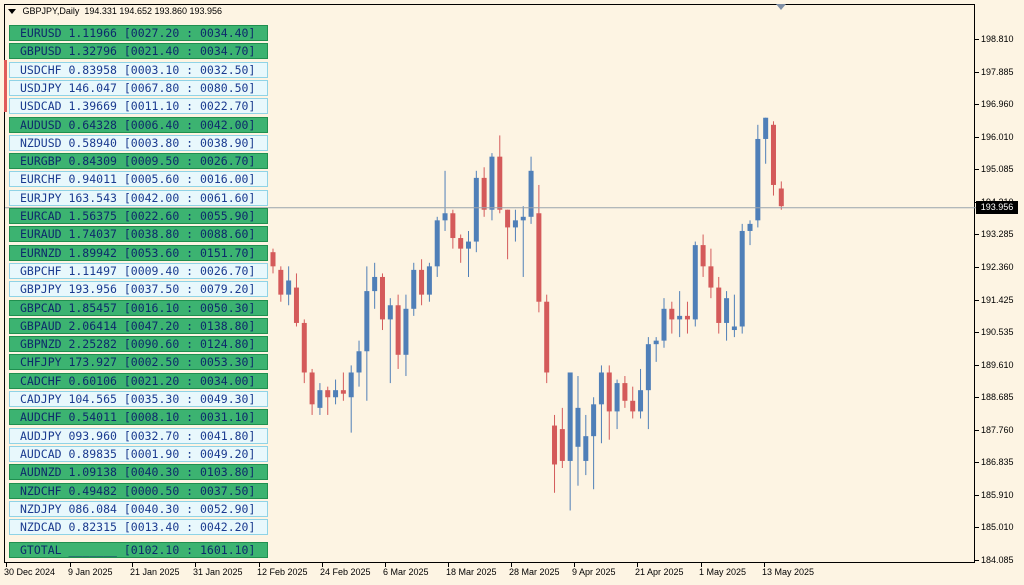 The height and width of the screenshot is (585, 1024). Describe the element at coordinates (138, 51) in the screenshot. I see `panel-row: GBPUSD 1.32796 [0021.40 : 0034.70]` at that location.